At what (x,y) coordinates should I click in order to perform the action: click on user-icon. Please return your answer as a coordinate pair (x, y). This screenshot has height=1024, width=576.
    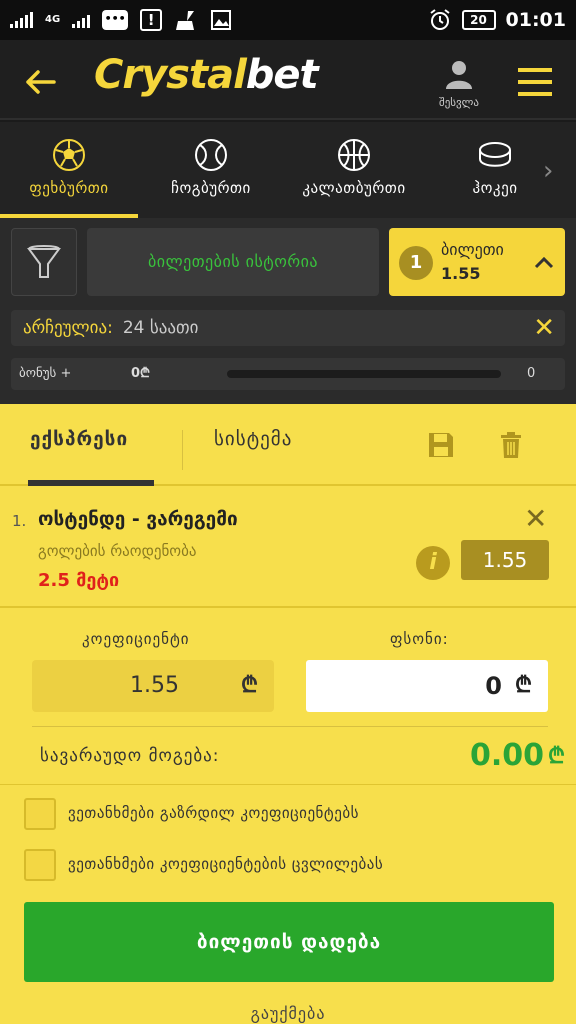
    Looking at the image, I should click on (459, 75).